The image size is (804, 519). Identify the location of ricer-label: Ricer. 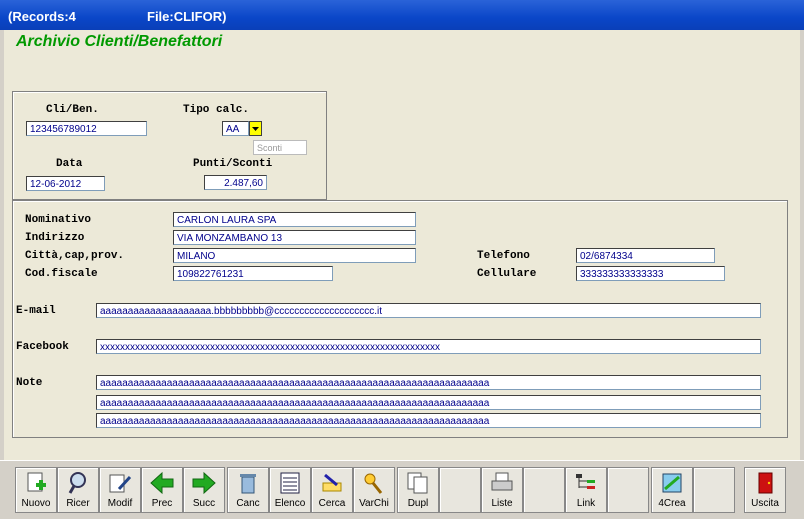
(78, 503).